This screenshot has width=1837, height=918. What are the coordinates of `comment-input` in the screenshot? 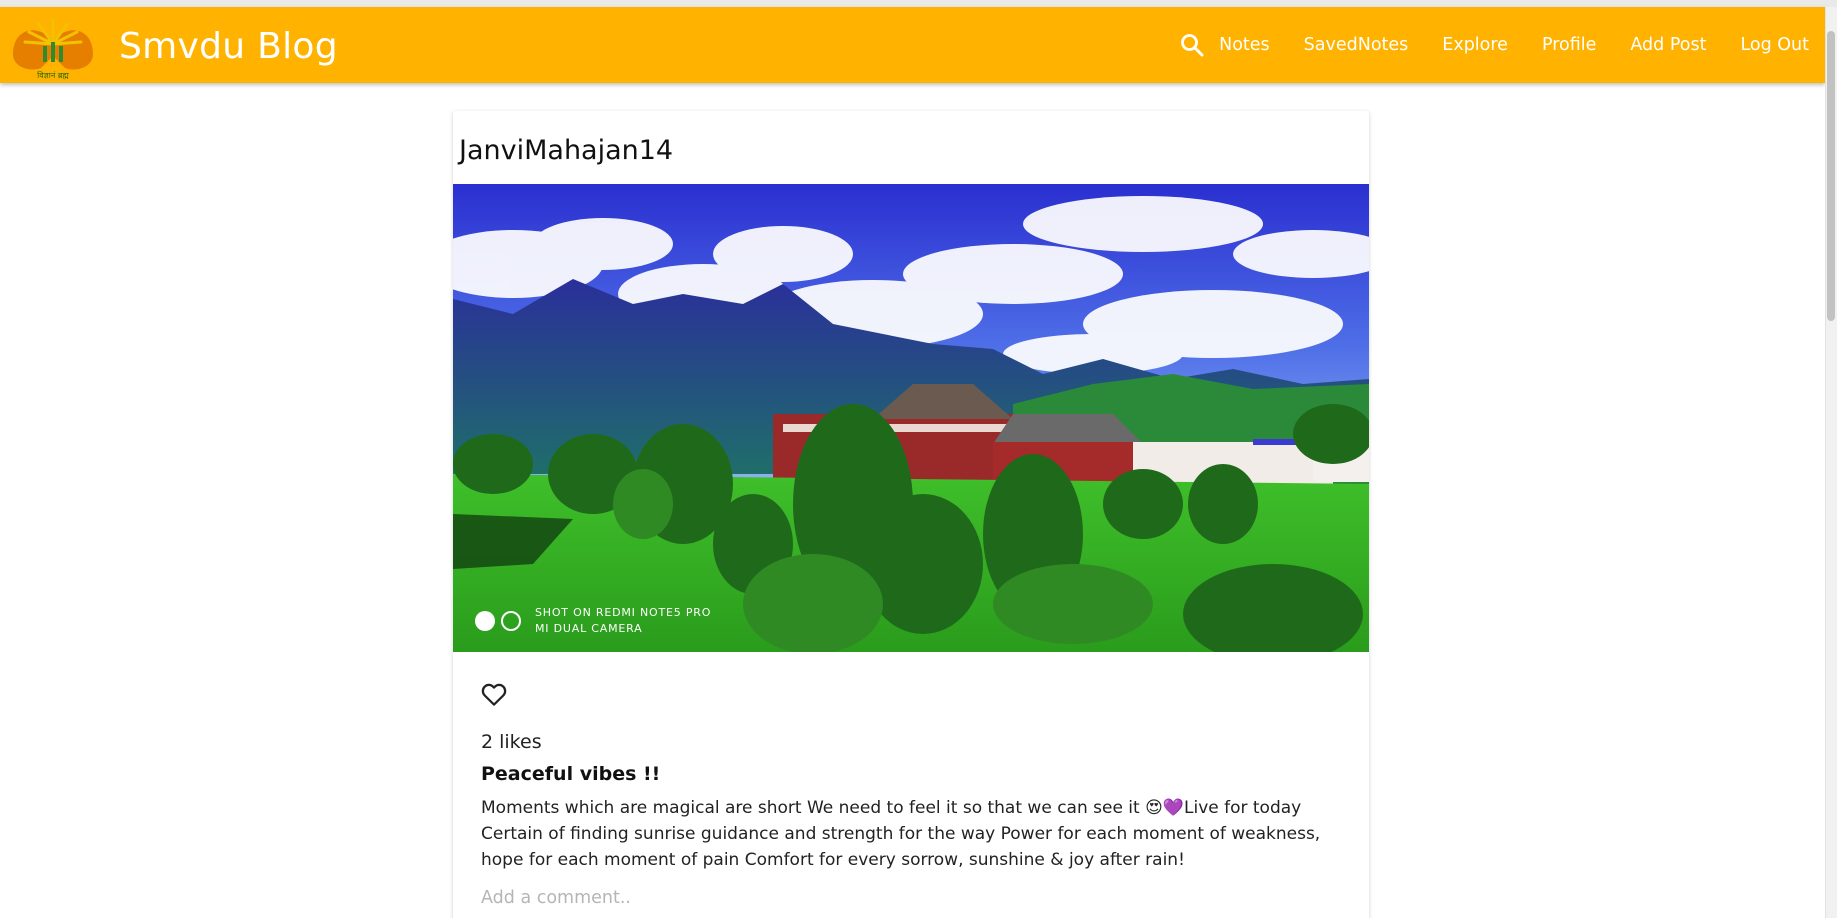 It's located at (911, 898).